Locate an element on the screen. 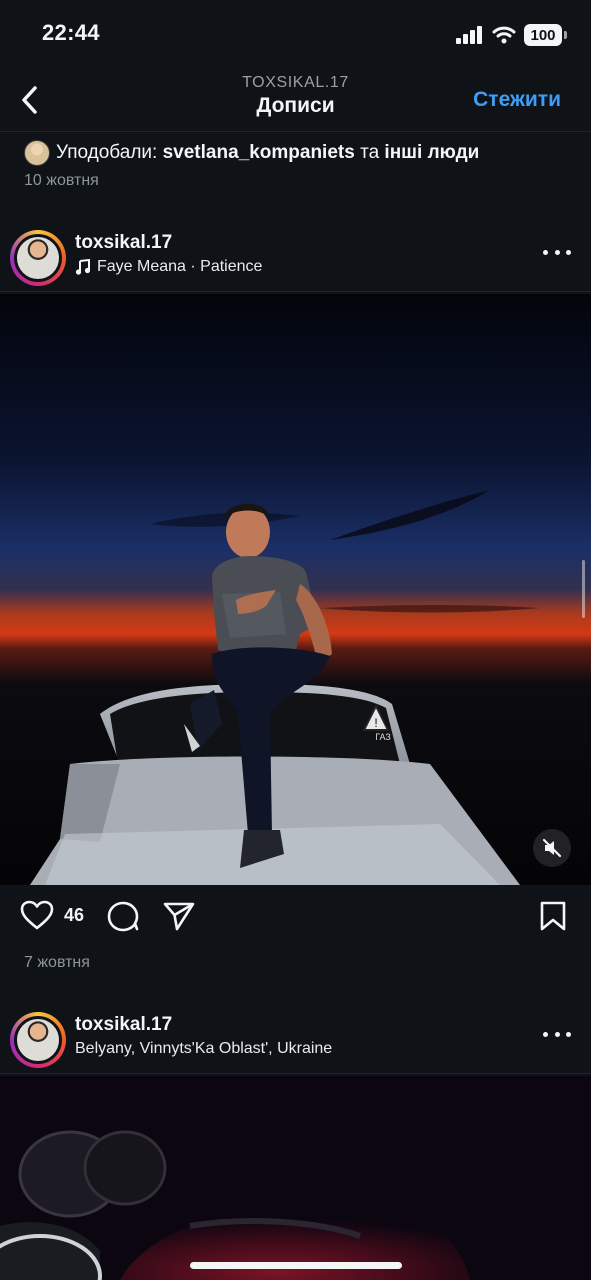  wifi-icon is located at coordinates (504, 35).